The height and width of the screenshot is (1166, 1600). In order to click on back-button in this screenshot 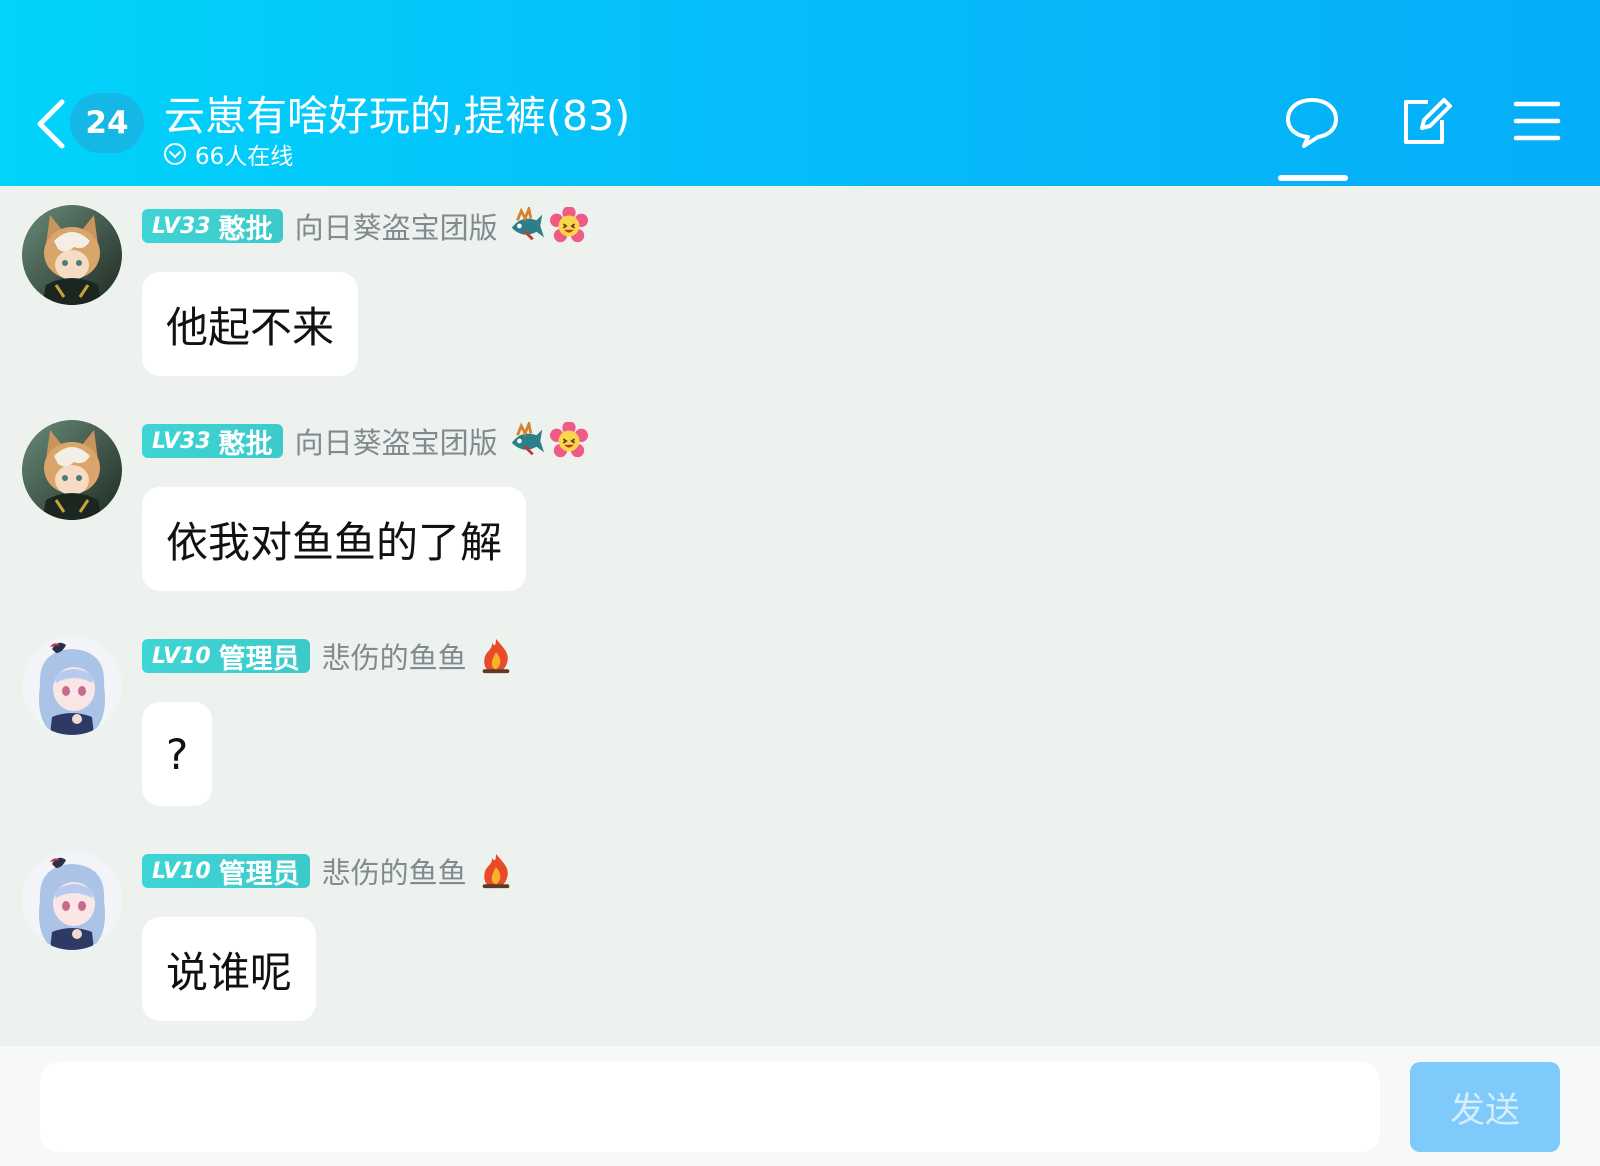, I will do `click(50, 124)`.